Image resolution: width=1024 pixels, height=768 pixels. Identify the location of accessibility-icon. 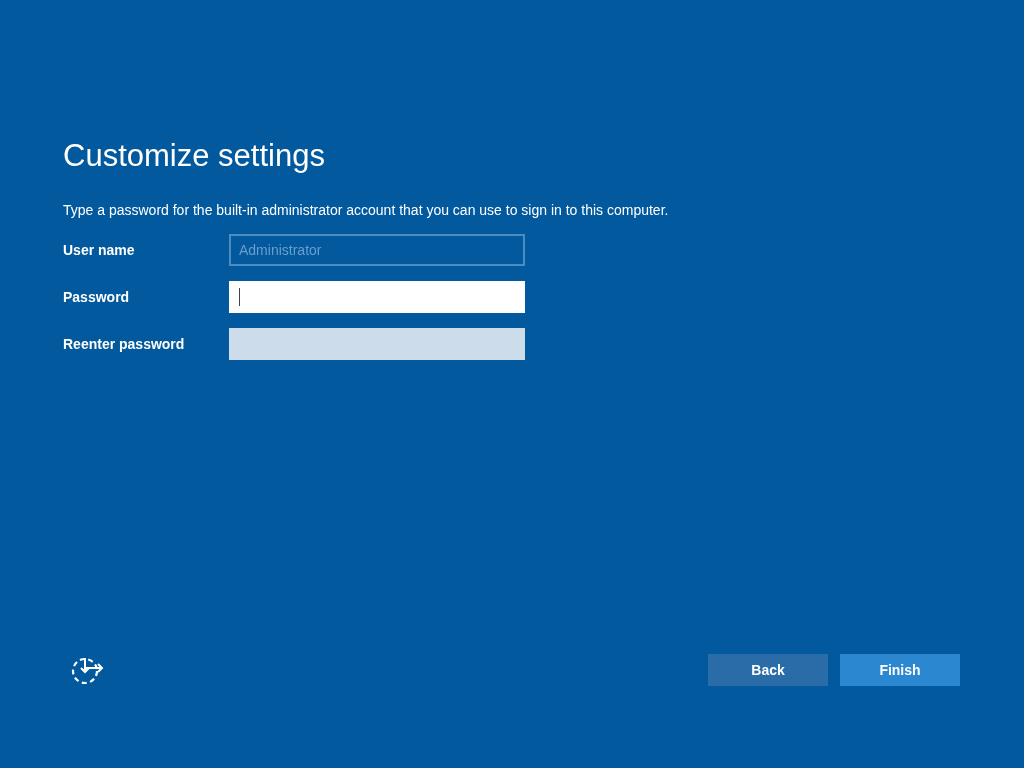
(87, 670).